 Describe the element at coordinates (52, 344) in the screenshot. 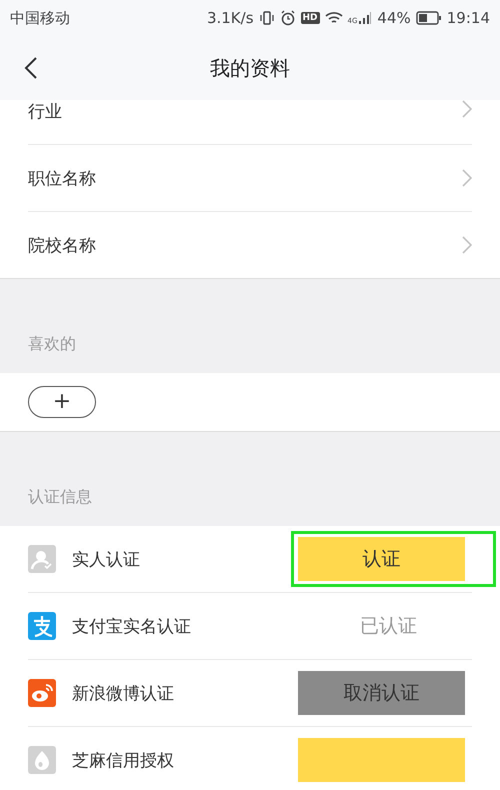

I see `section-heading: 喜欢的` at that location.